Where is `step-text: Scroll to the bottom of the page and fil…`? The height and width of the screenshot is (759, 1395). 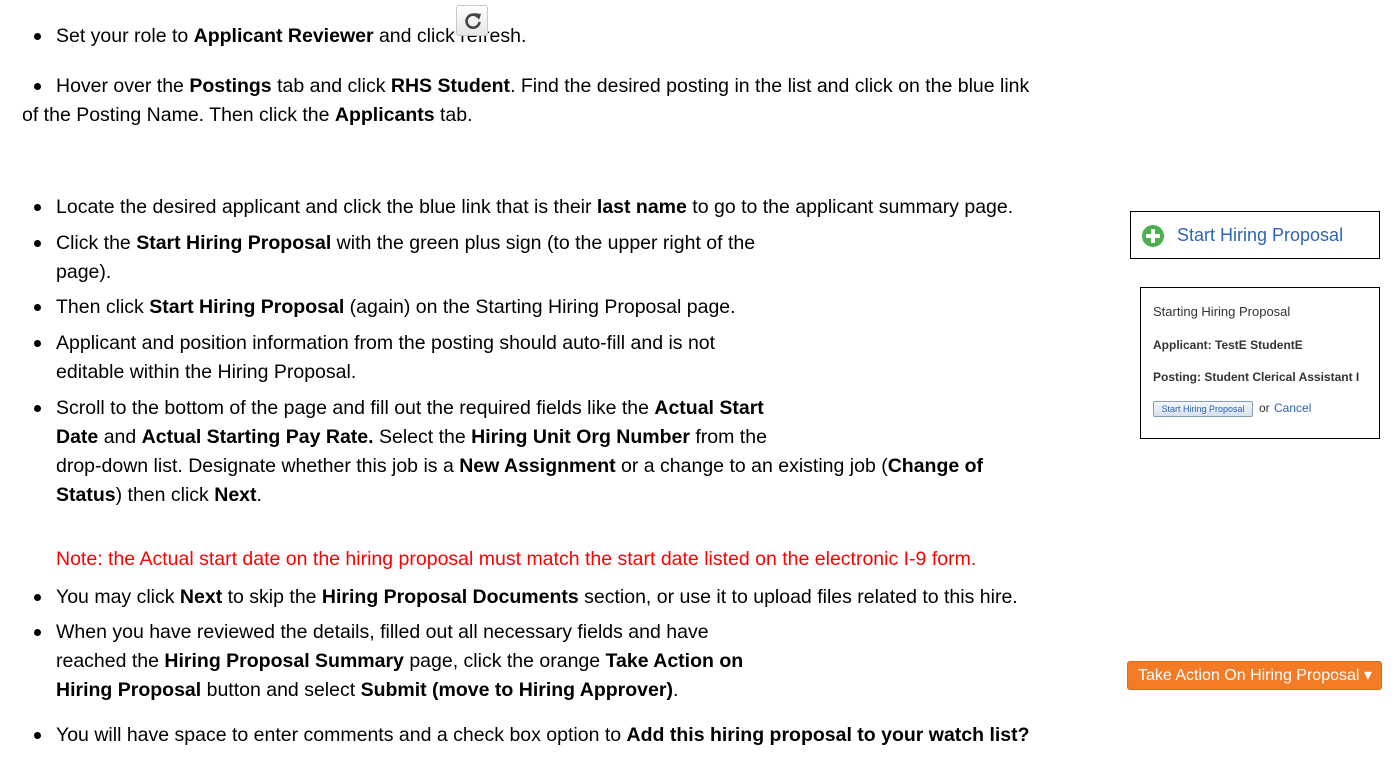
step-text: Scroll to the bottom of the page and fil… is located at coordinates (410, 408).